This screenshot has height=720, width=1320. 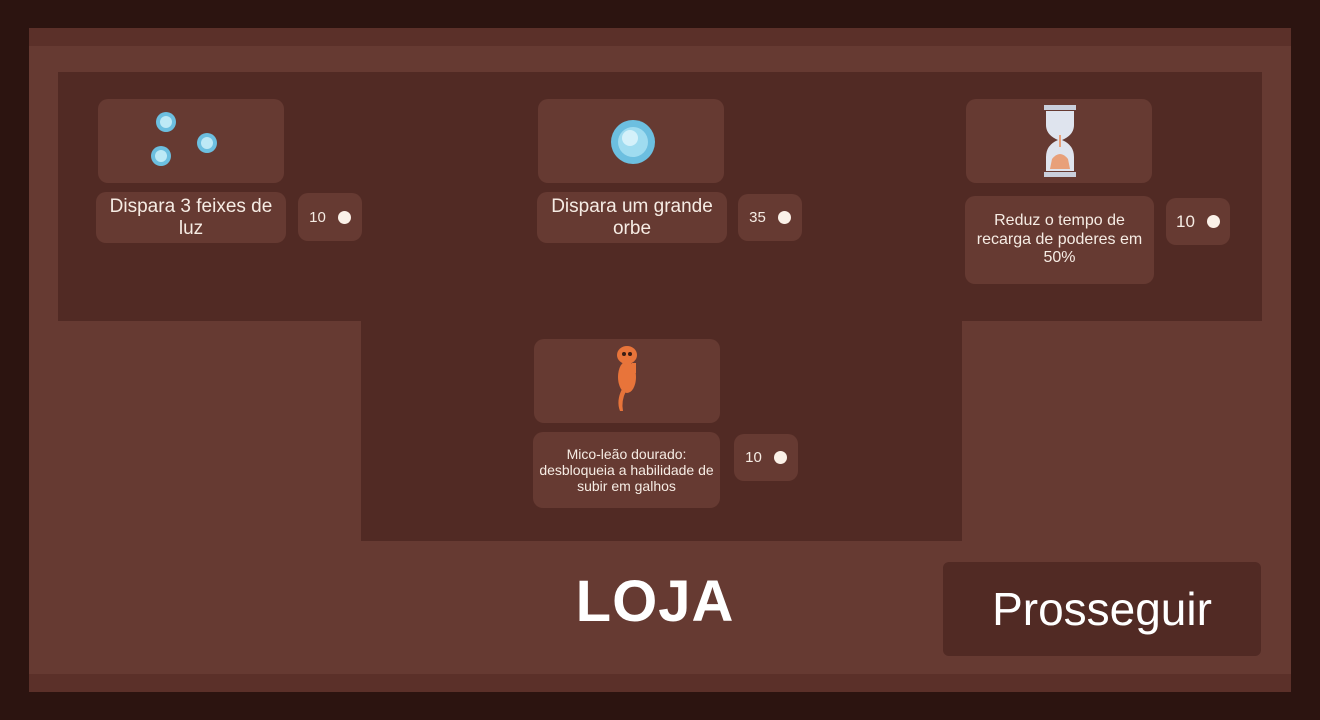 I want to click on big-orb-icon, so click(x=631, y=141).